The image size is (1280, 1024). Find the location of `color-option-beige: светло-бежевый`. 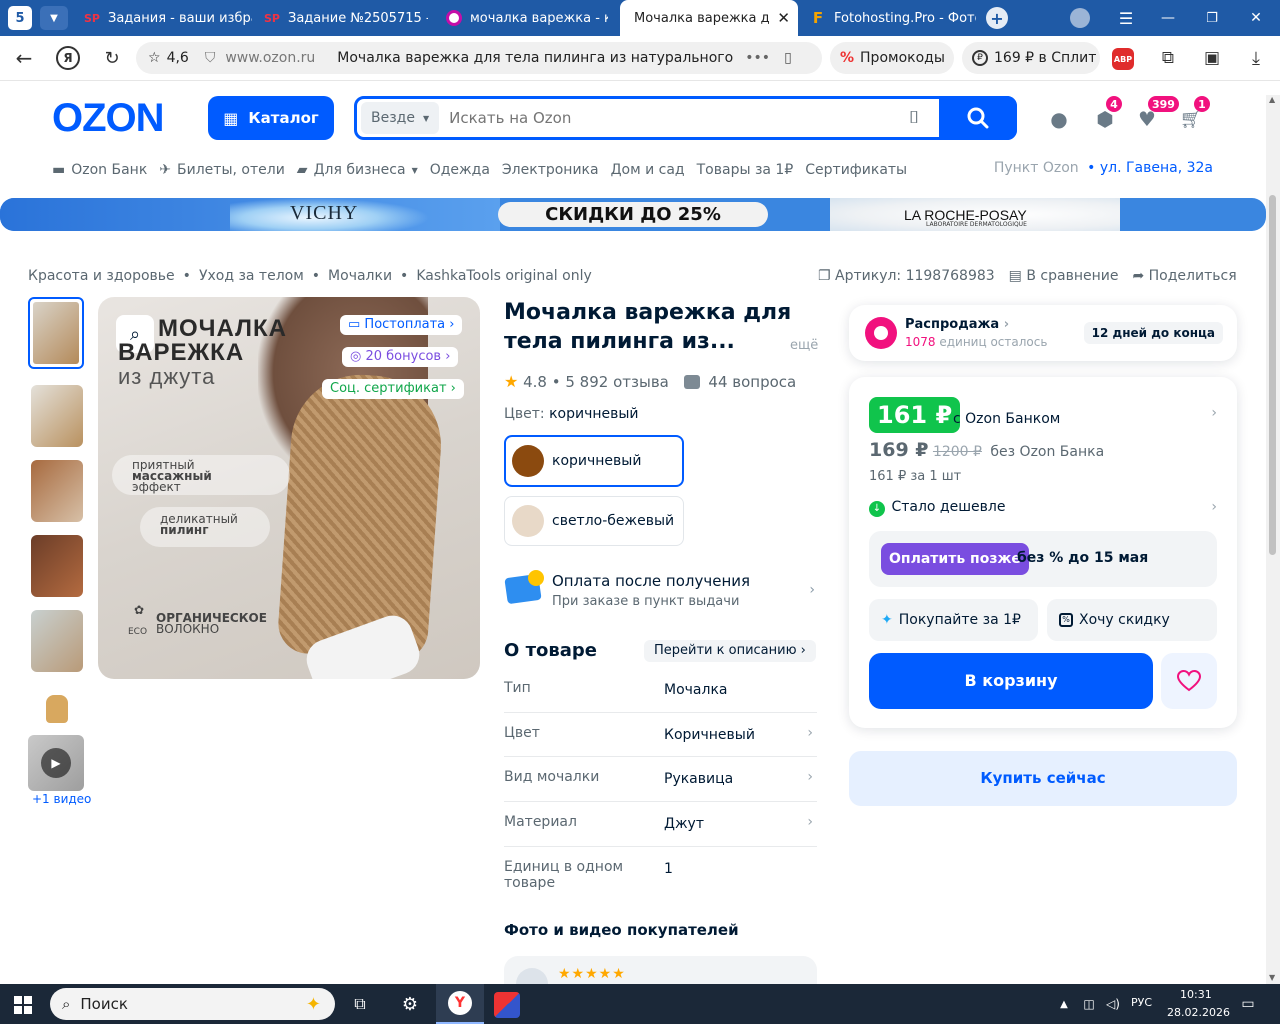

color-option-beige: светло-бежевый is located at coordinates (594, 521).